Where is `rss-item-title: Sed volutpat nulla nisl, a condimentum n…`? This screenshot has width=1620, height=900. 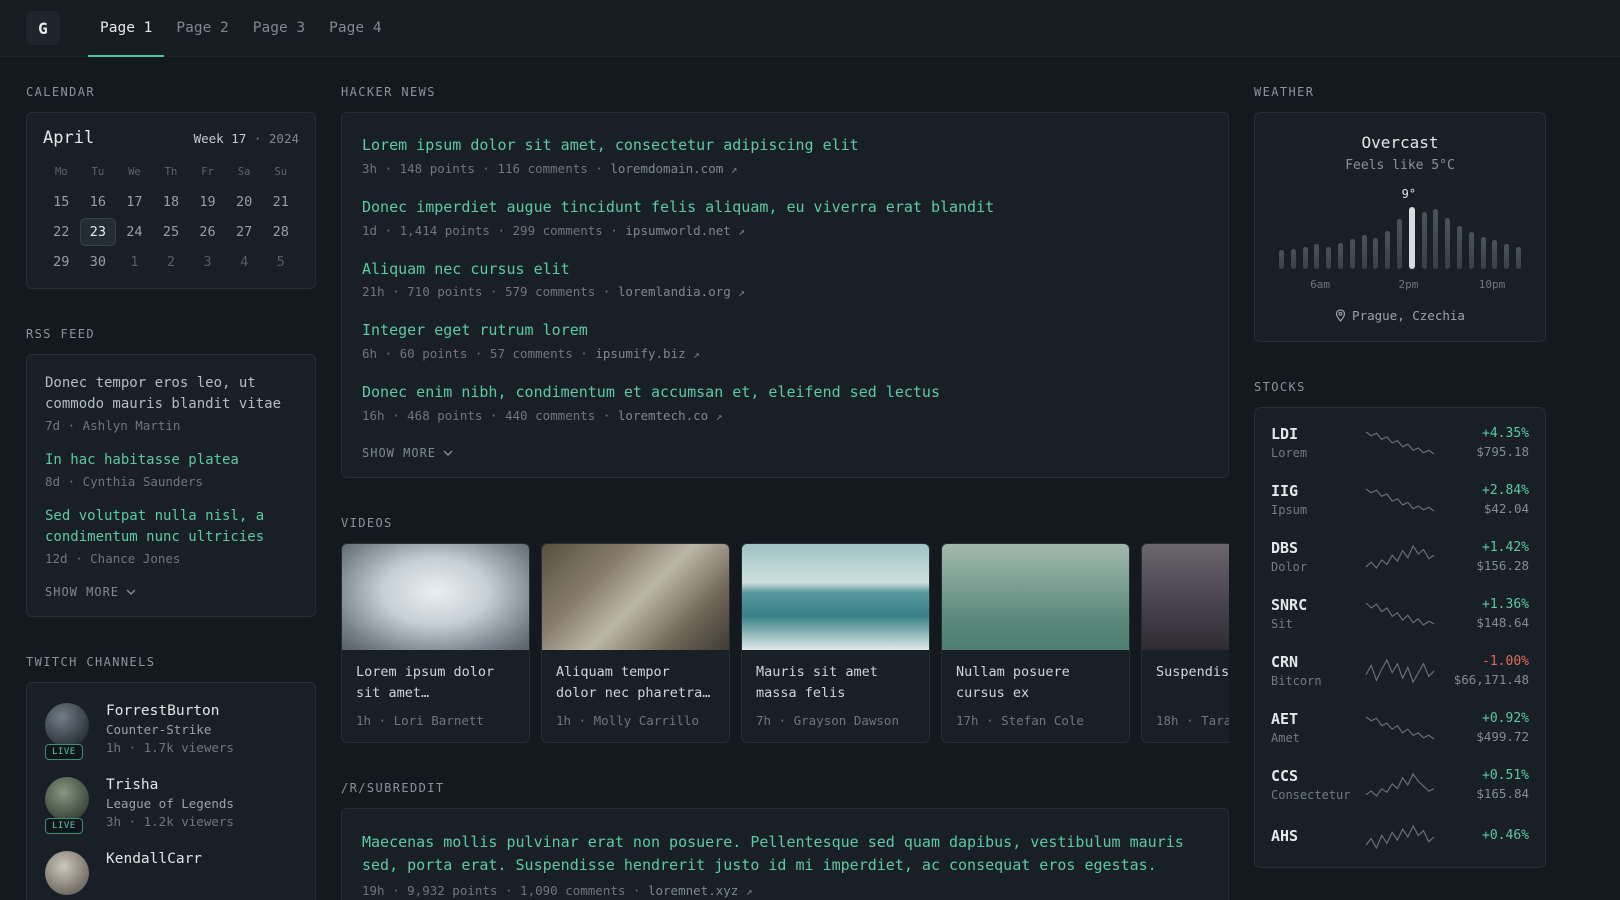 rss-item-title: Sed volutpat nulla nisl, a condimentum n… is located at coordinates (171, 527).